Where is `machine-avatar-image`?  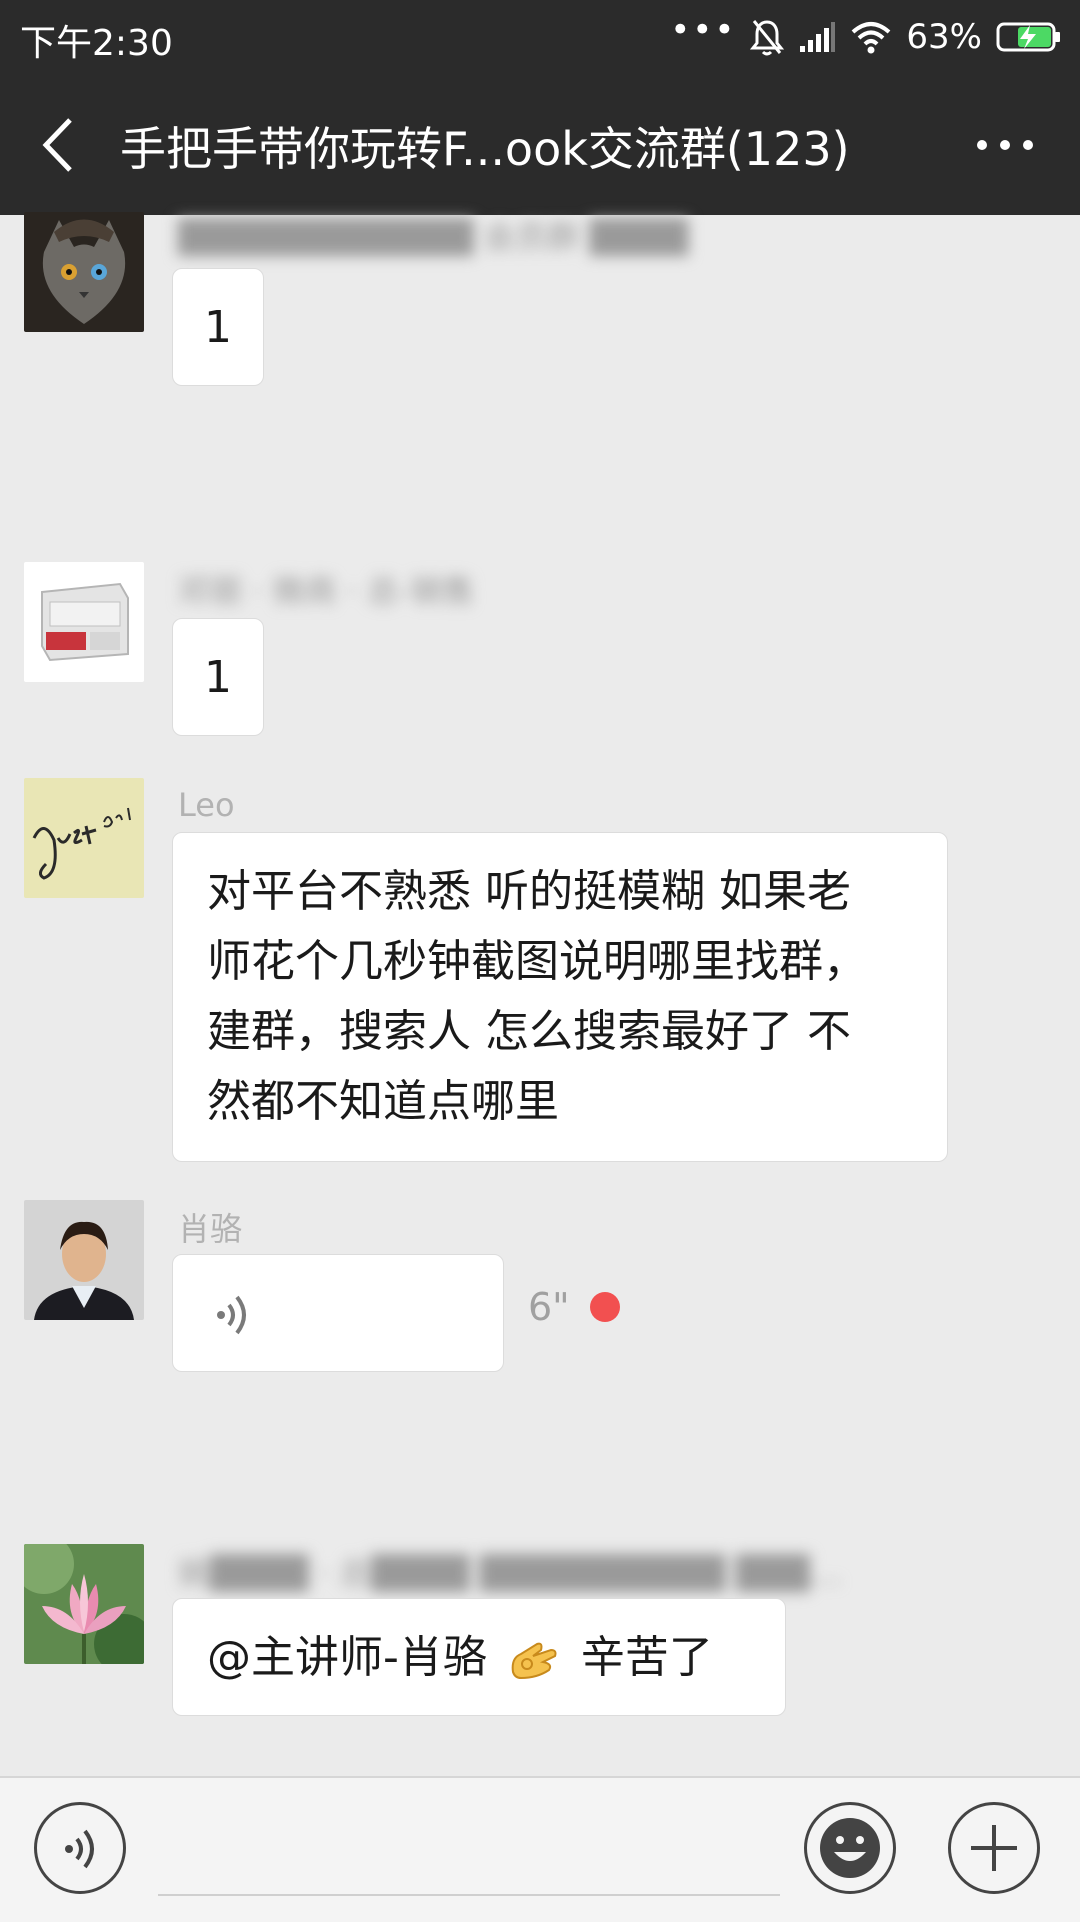 machine-avatar-image is located at coordinates (84, 622).